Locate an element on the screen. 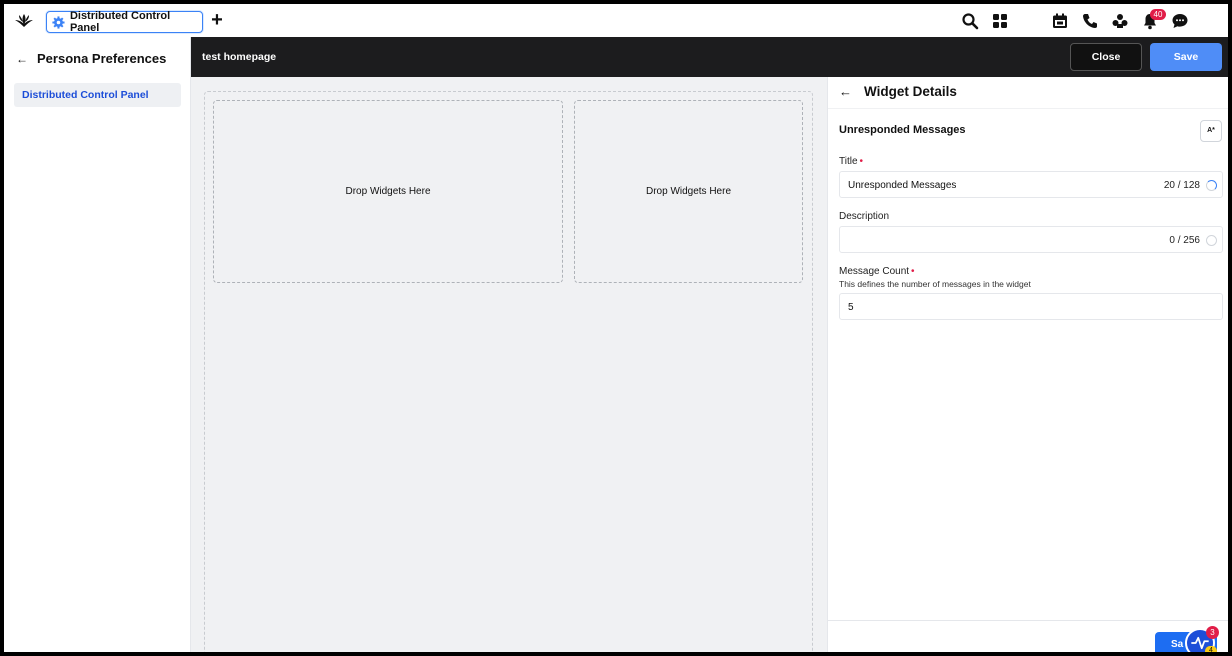 This screenshot has width=1232, height=656. phone-icon is located at coordinates (1090, 21).